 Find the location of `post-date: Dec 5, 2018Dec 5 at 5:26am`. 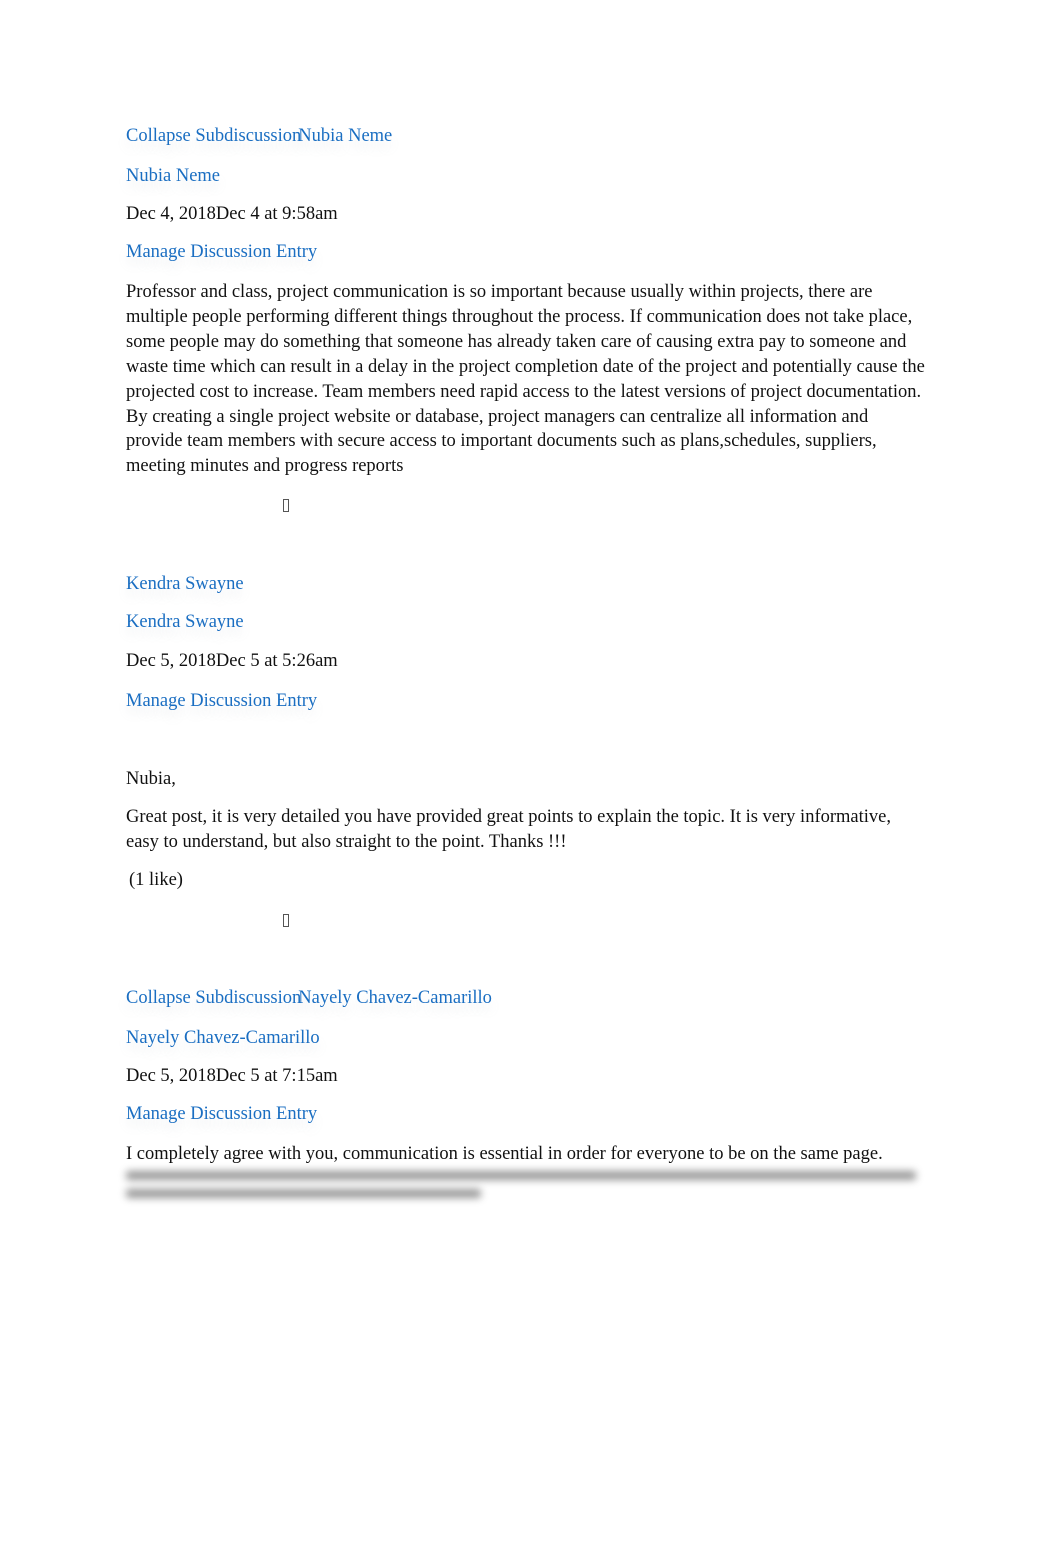

post-date: Dec 5, 2018Dec 5 at 5:26am is located at coordinates (232, 661).